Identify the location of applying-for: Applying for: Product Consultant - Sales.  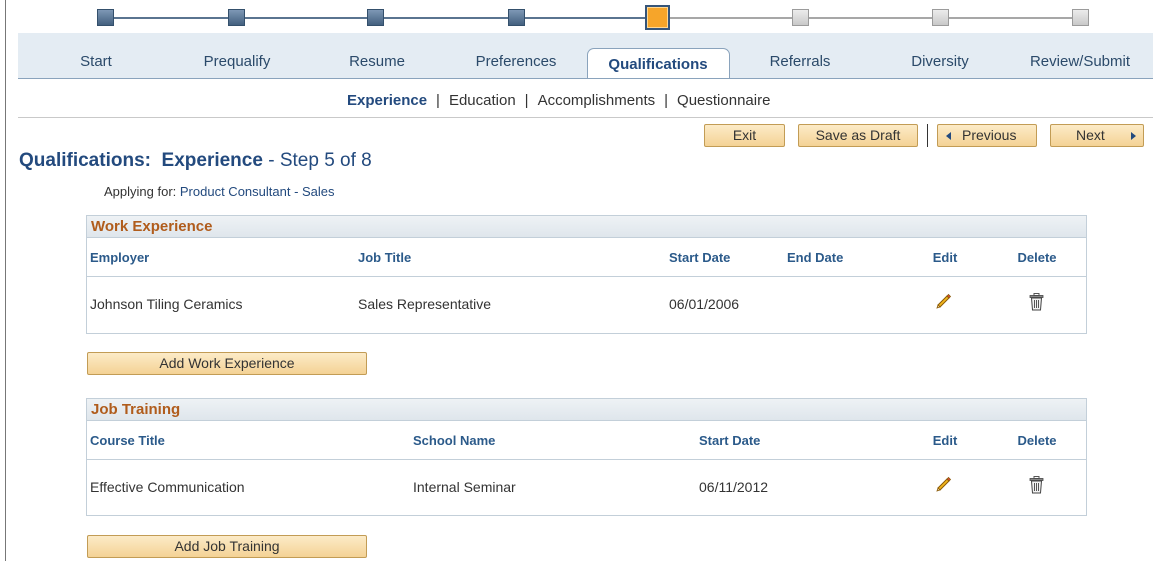
(219, 191).